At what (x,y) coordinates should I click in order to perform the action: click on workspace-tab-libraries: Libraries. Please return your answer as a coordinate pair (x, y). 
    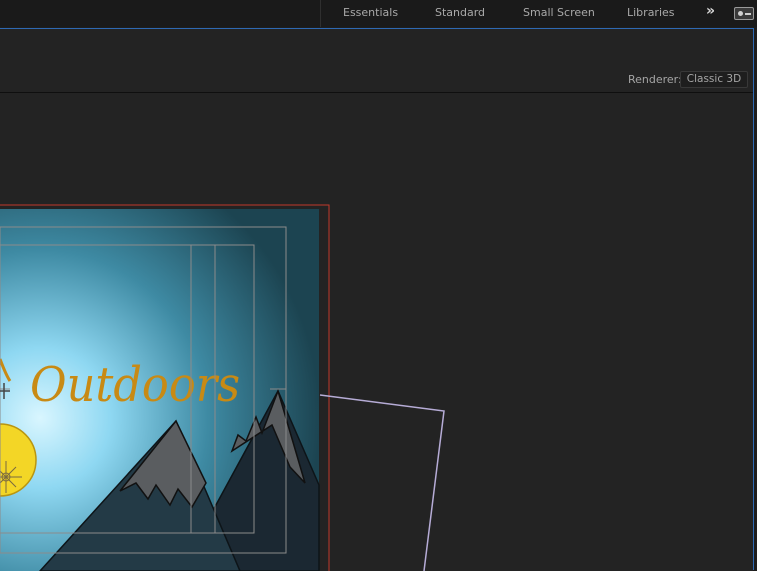
    Looking at the image, I should click on (651, 12).